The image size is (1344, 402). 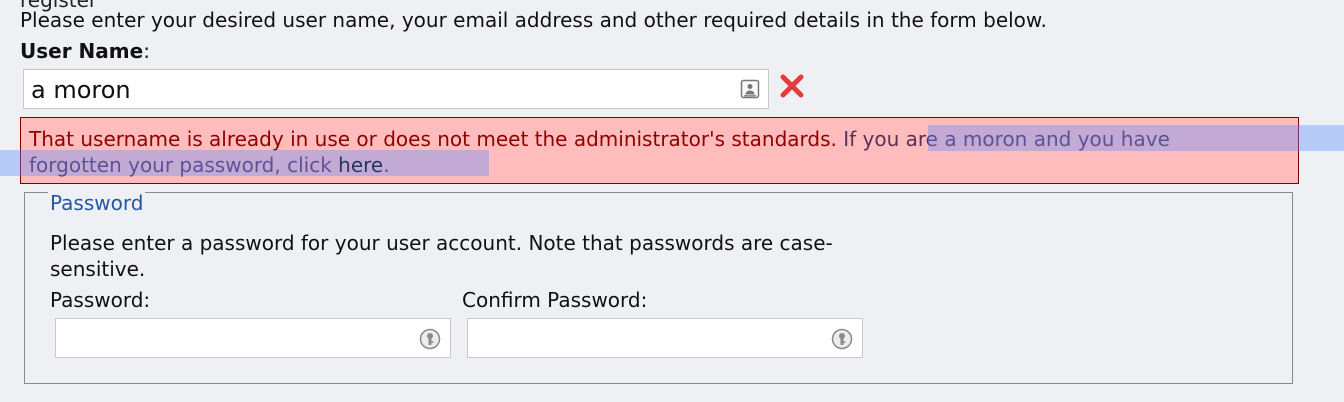 What do you see at coordinates (253, 338) in the screenshot?
I see `password-field` at bounding box center [253, 338].